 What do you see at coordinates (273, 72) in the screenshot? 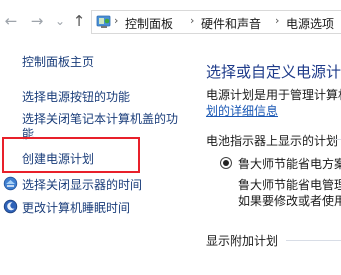
I see `page-title: 选择或自定义电源计` at bounding box center [273, 72].